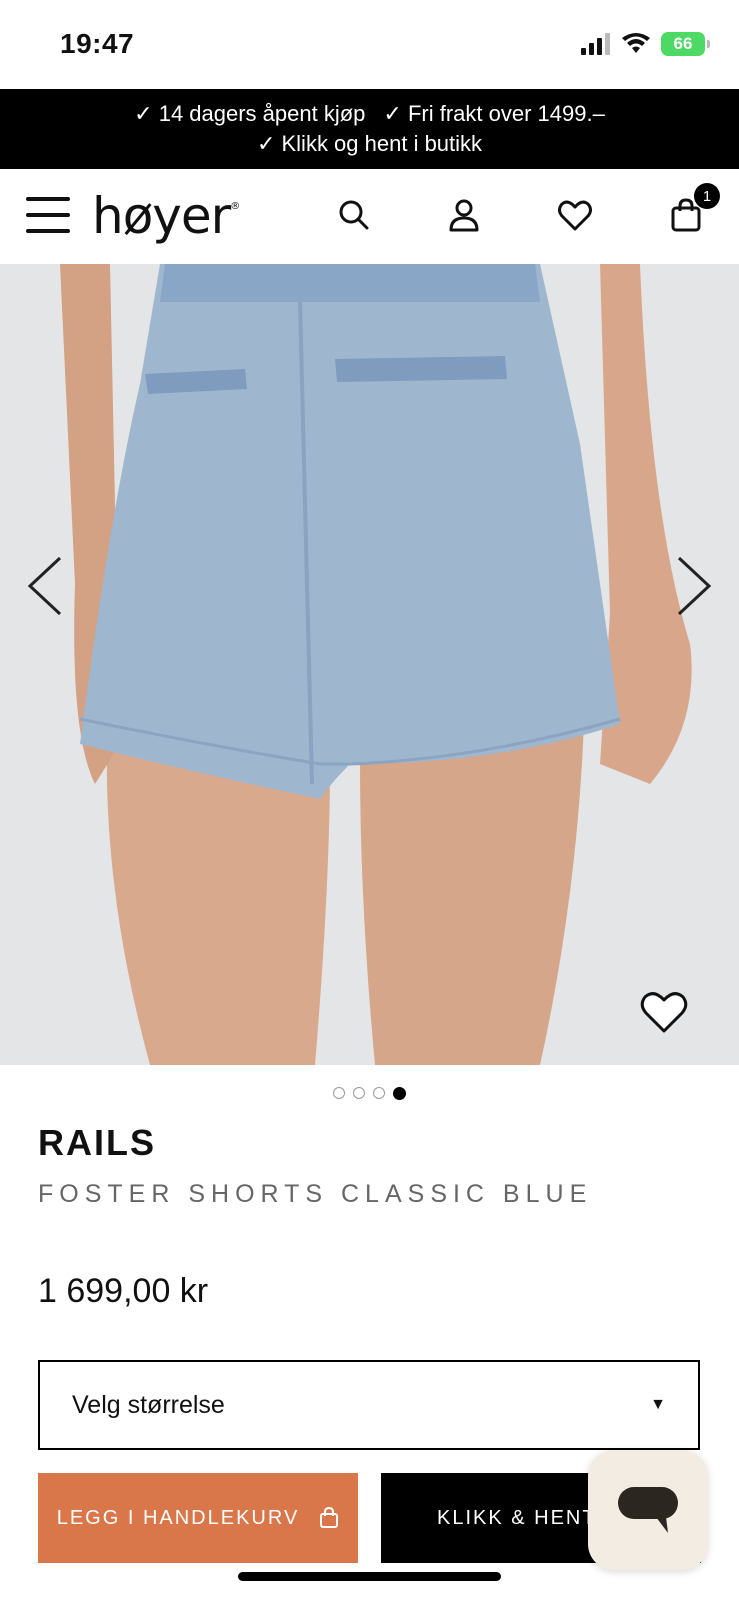 Image resolution: width=739 pixels, height=1600 pixels. What do you see at coordinates (97, 1143) in the screenshot?
I see `product-brand: RAILS` at bounding box center [97, 1143].